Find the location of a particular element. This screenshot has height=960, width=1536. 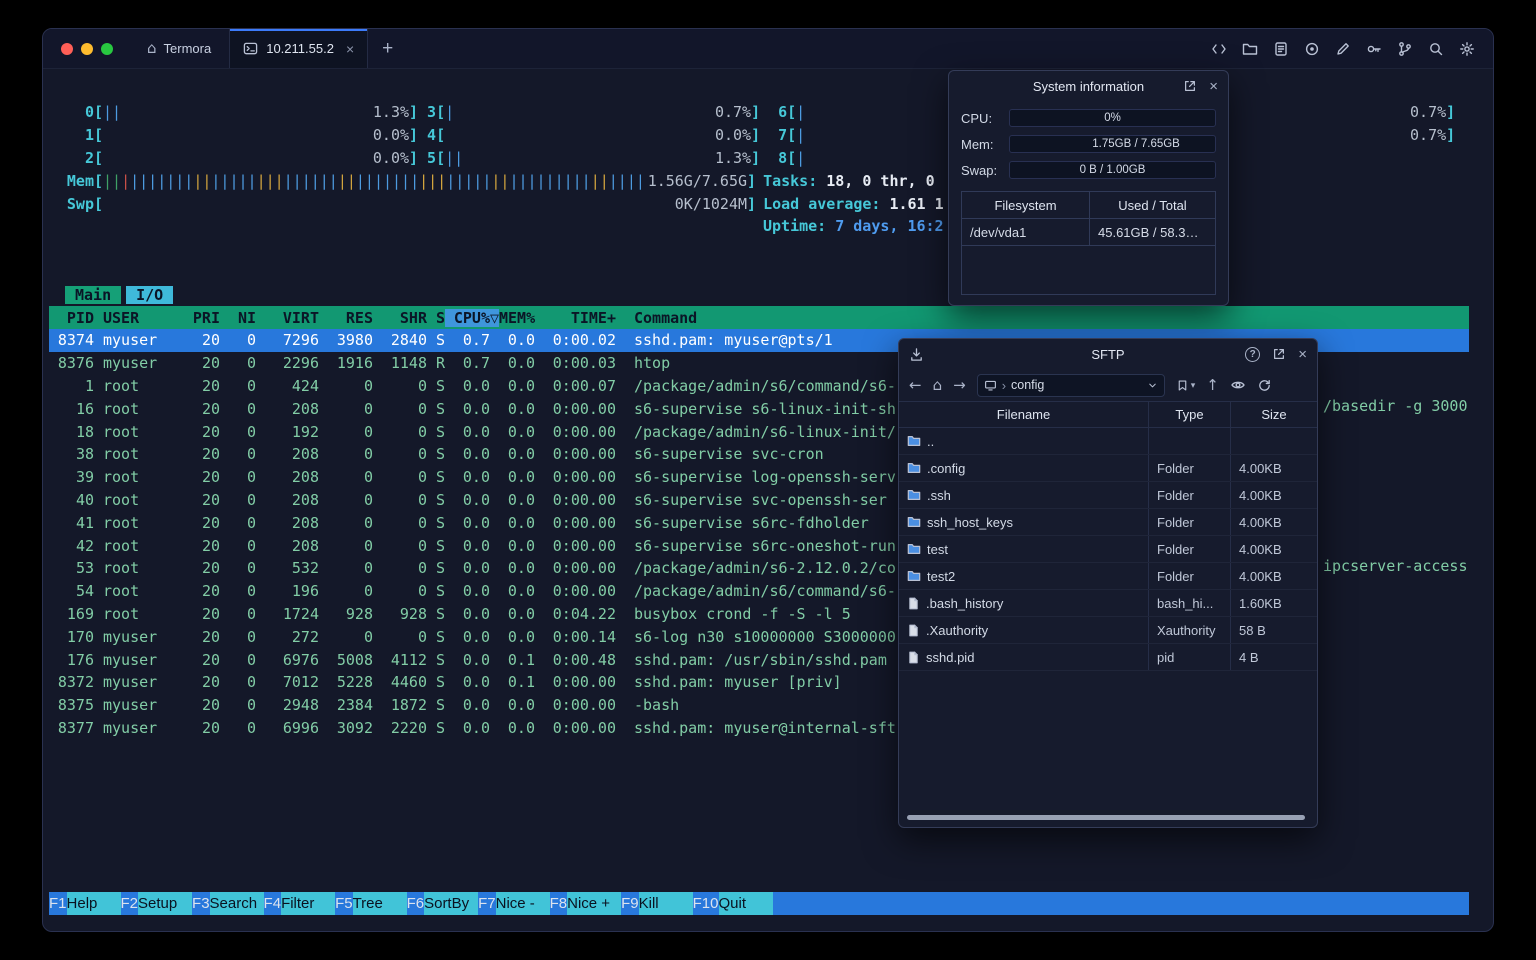

load-average: Load average: 1.61 1 is located at coordinates (853, 203).